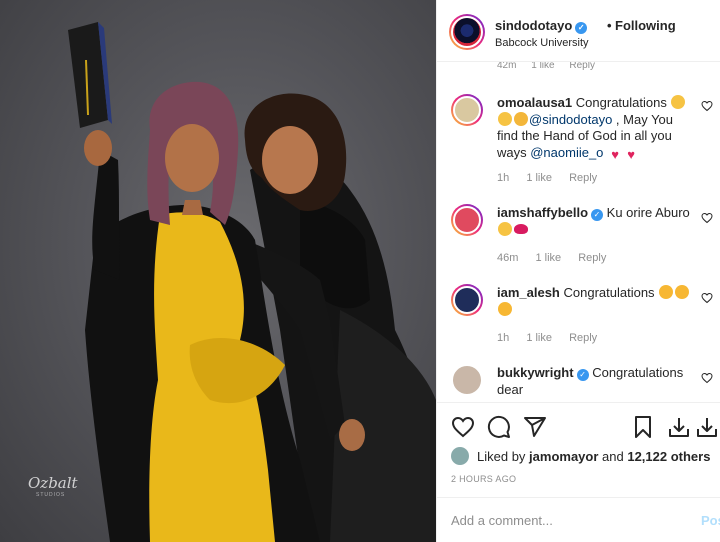 This screenshot has width=720, height=542. What do you see at coordinates (648, 212) in the screenshot?
I see `comment-body: Ku orire Aburo` at bounding box center [648, 212].